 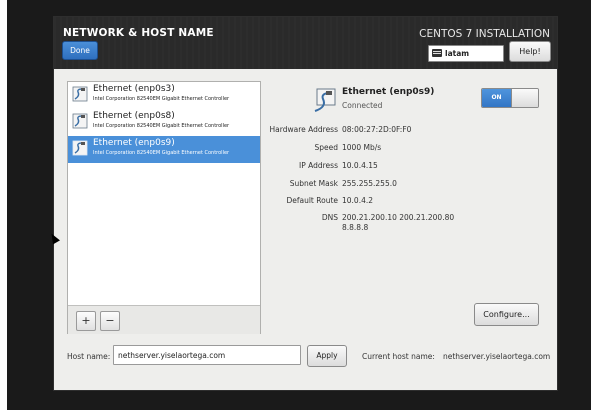 I want to click on subnet-mask-value: 255.255.255.0, so click(x=369, y=183).